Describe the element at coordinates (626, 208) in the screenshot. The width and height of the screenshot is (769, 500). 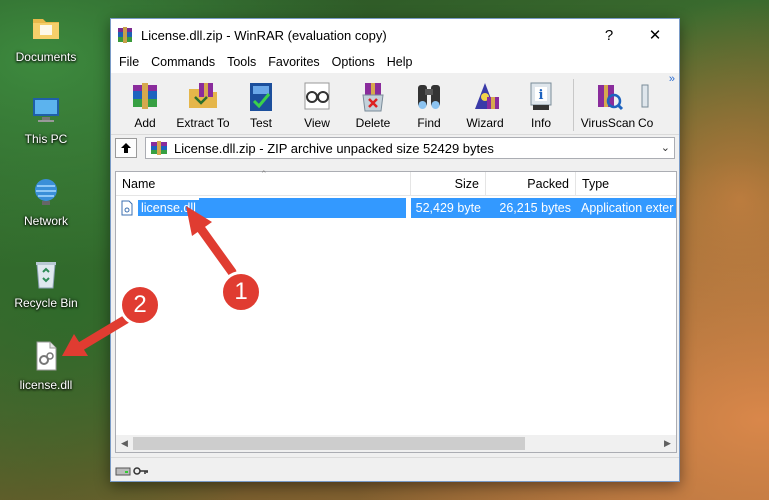
I see `file-type-cell: Application exter` at that location.